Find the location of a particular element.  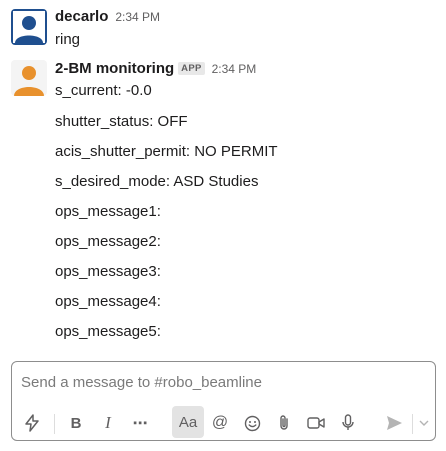

format-toggle-button: Aa is located at coordinates (188, 422).